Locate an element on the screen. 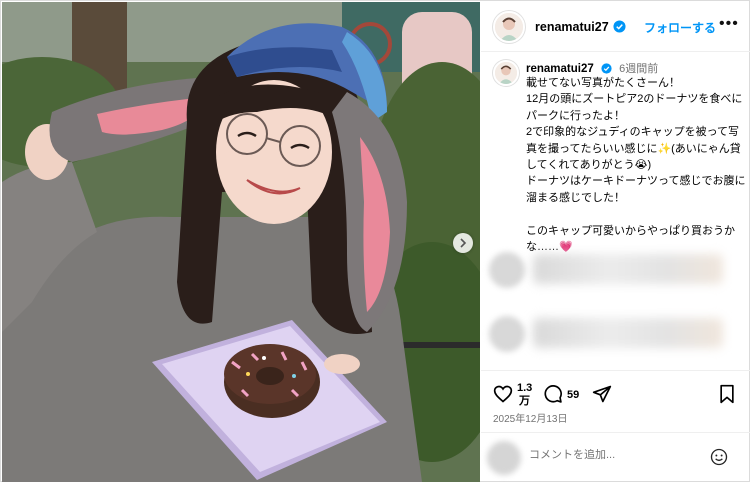 This screenshot has height=482, width=750. comment-input is located at coordinates (614, 455).